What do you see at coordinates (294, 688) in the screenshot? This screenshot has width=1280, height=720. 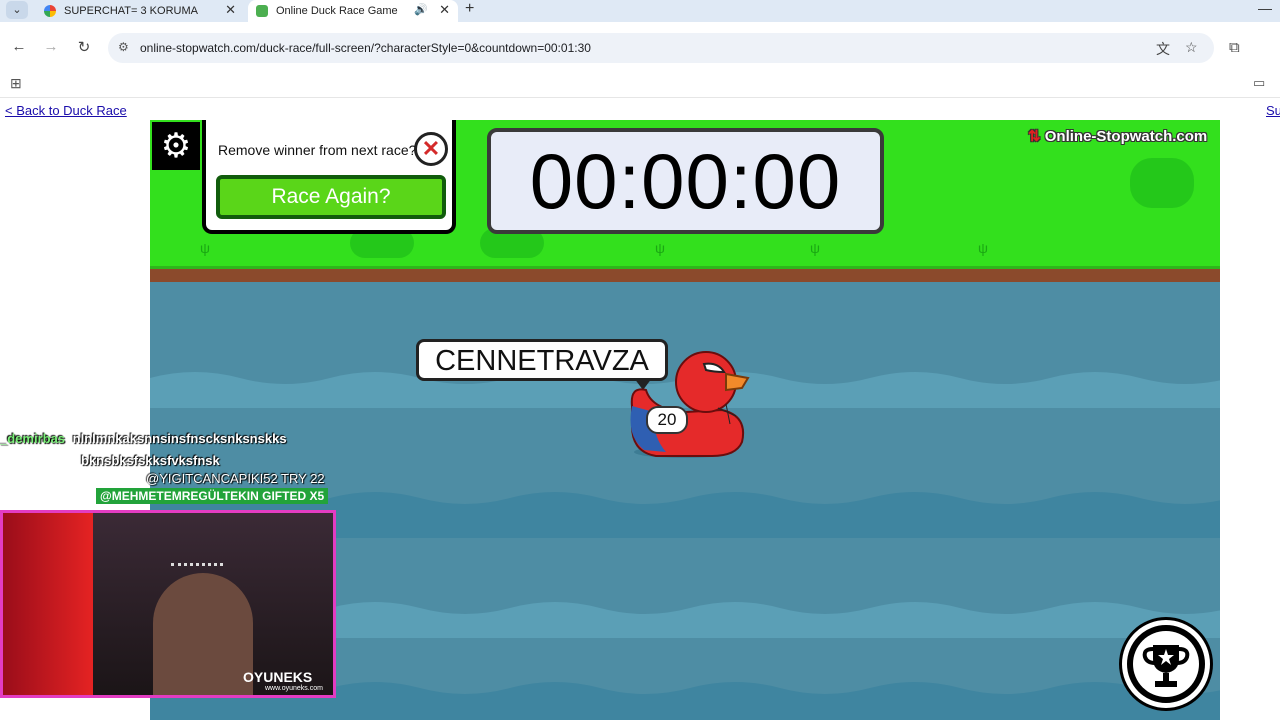 I see `oyuneks-url: www.oyuneks.com` at bounding box center [294, 688].